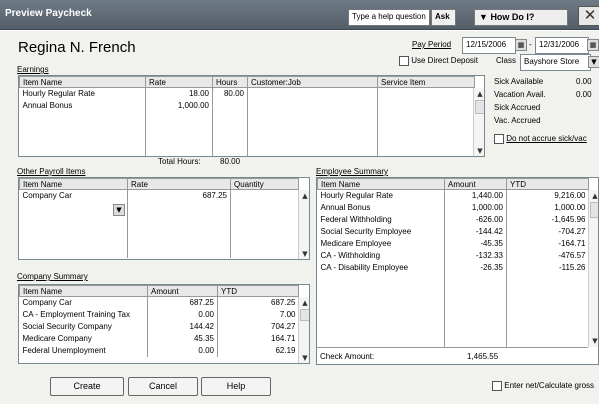 The height and width of the screenshot is (404, 599). What do you see at coordinates (230, 82) in the screenshot?
I see `col-hours: Hours` at bounding box center [230, 82].